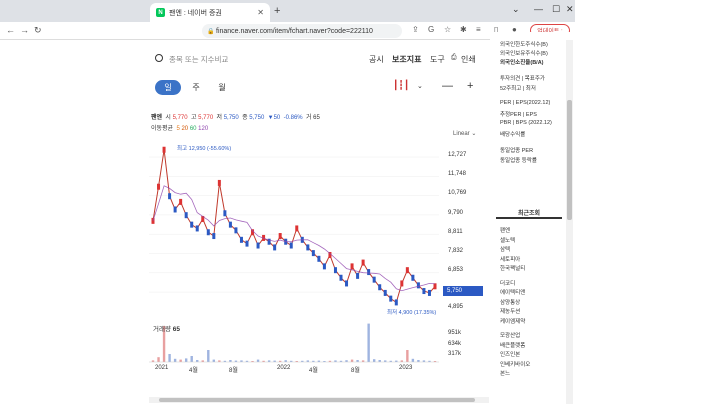  What do you see at coordinates (510, 259) in the screenshot?
I see `recent-item: 세토피아` at bounding box center [510, 259].